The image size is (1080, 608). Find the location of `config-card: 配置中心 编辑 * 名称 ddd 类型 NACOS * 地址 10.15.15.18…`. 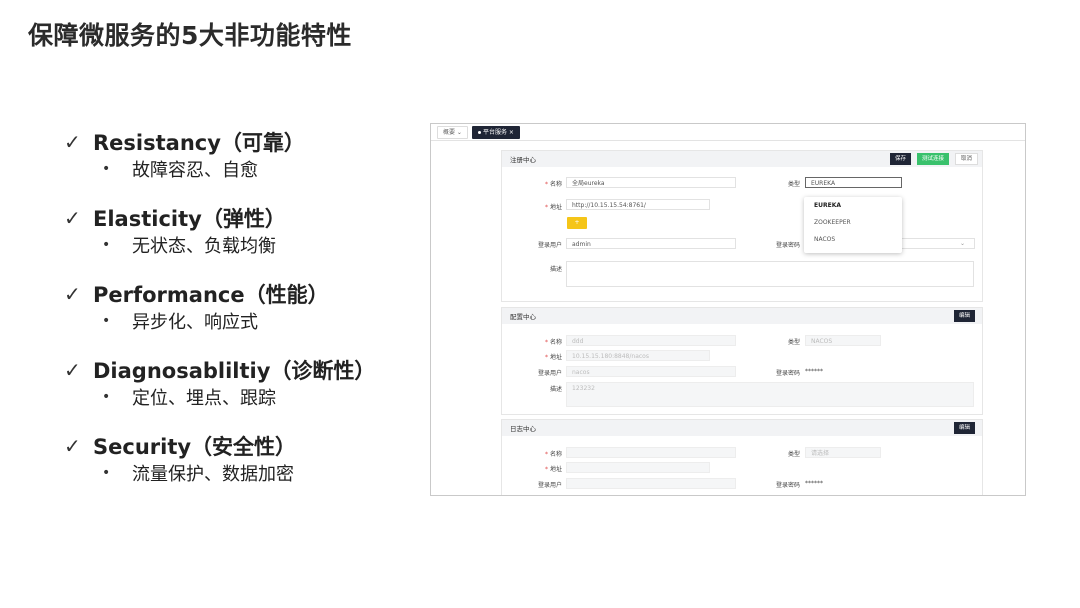

config-card: 配置中心 编辑 * 名称 ddd 类型 NACOS * 地址 10.15.15.18… is located at coordinates (742, 361).